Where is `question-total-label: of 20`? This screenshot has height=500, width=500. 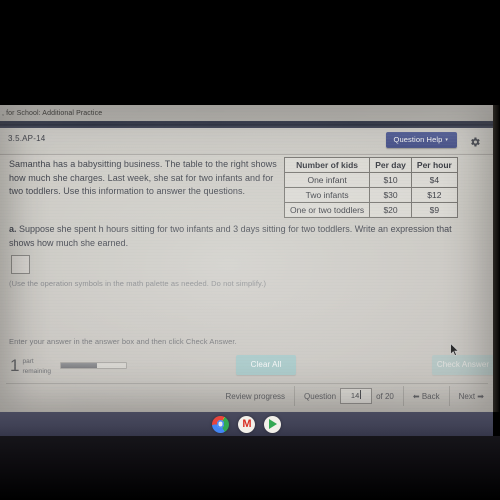
question-total-label: of 20 is located at coordinates (385, 396).